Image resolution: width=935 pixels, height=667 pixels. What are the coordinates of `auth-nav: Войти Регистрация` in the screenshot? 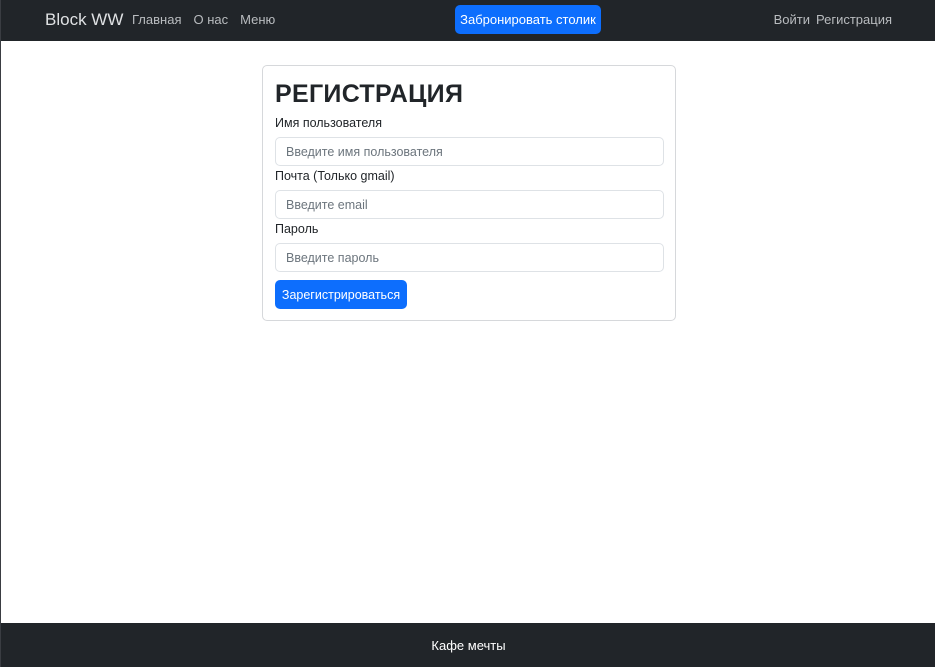 It's located at (833, 19).